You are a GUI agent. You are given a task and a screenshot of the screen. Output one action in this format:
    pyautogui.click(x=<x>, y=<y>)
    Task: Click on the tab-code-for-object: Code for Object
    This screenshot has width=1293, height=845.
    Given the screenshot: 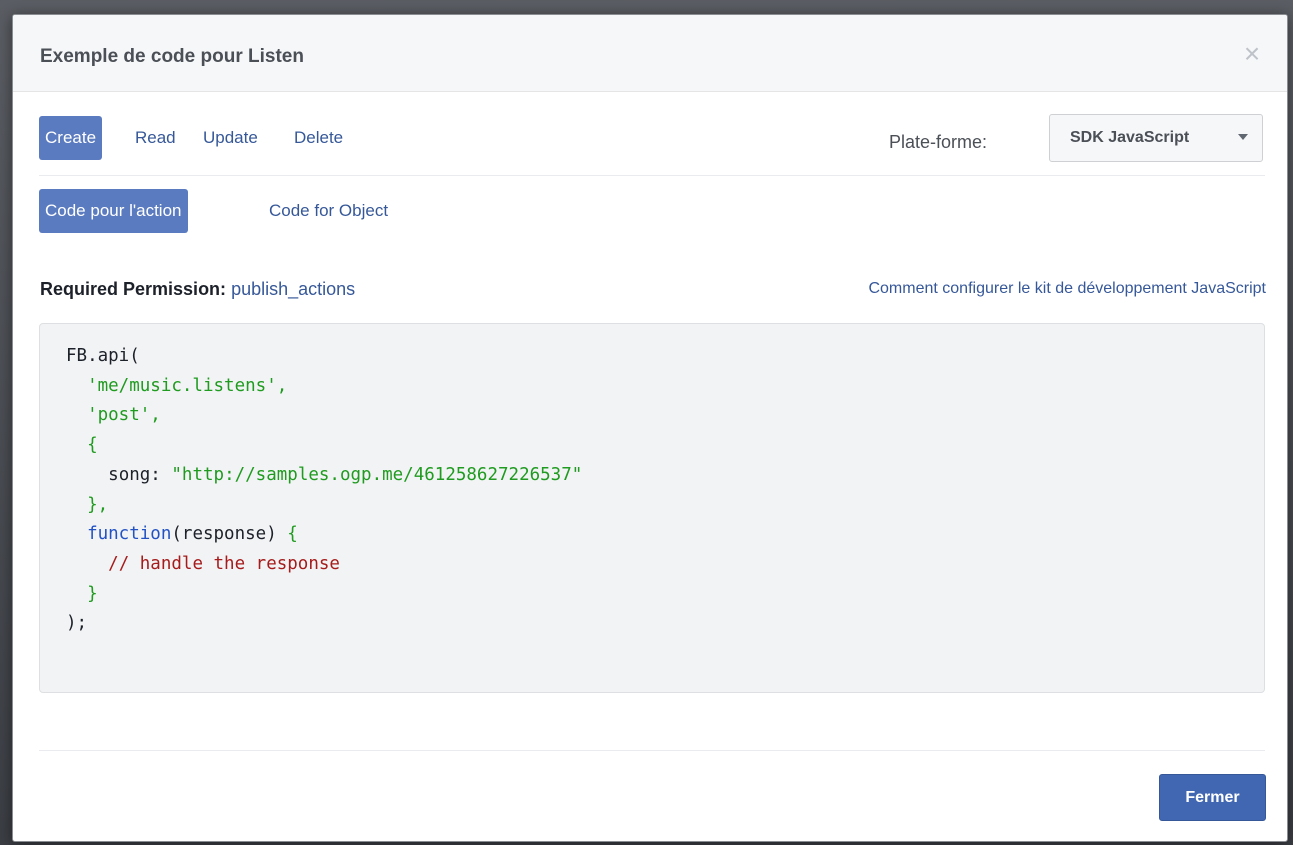 What is the action you would take?
    pyautogui.click(x=328, y=211)
    